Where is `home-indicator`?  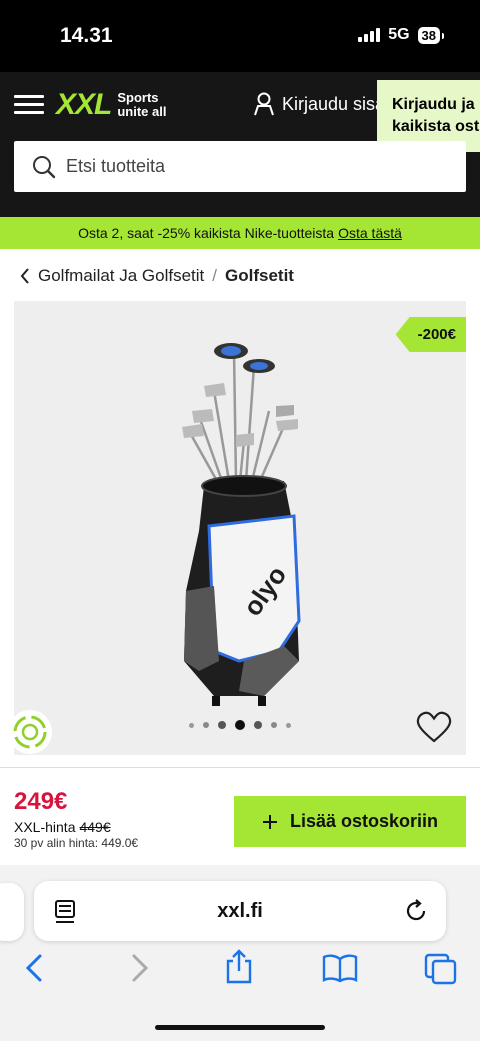
home-indicator is located at coordinates (240, 1027).